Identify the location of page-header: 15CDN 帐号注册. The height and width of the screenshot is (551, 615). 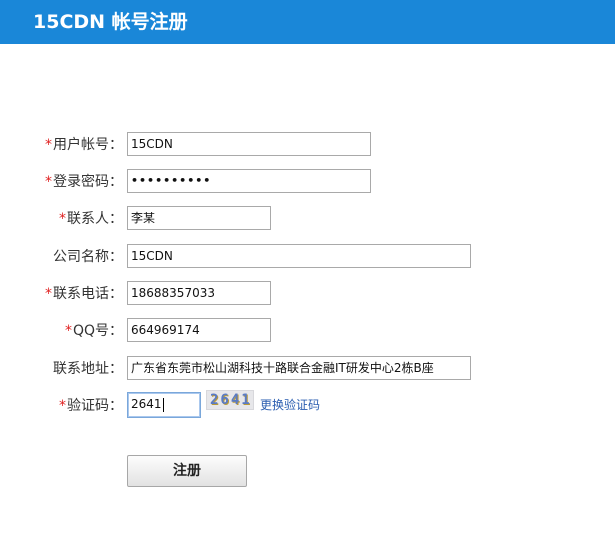
(307, 22).